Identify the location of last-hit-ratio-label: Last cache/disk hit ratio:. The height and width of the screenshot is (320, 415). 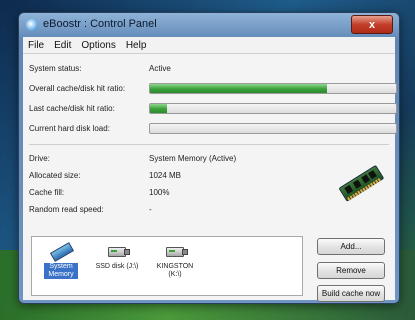
(72, 108).